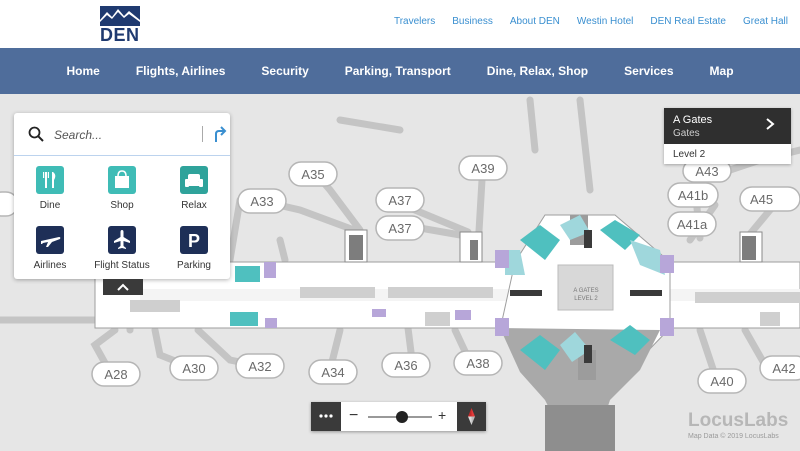 This screenshot has width=800, height=451. I want to click on gate-label: A33, so click(261, 201).